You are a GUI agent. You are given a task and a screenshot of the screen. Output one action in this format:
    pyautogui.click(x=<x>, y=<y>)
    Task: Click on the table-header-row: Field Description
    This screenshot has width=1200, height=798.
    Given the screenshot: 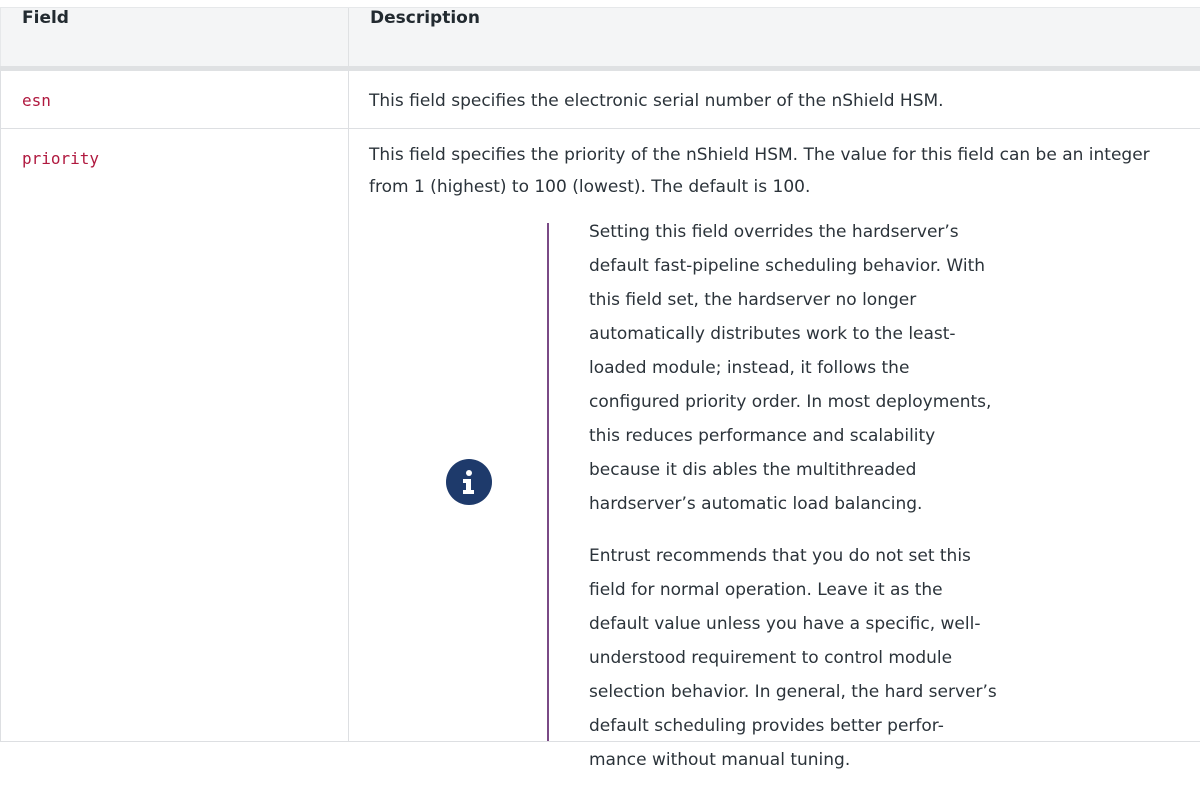 What is the action you would take?
    pyautogui.click(x=600, y=39)
    